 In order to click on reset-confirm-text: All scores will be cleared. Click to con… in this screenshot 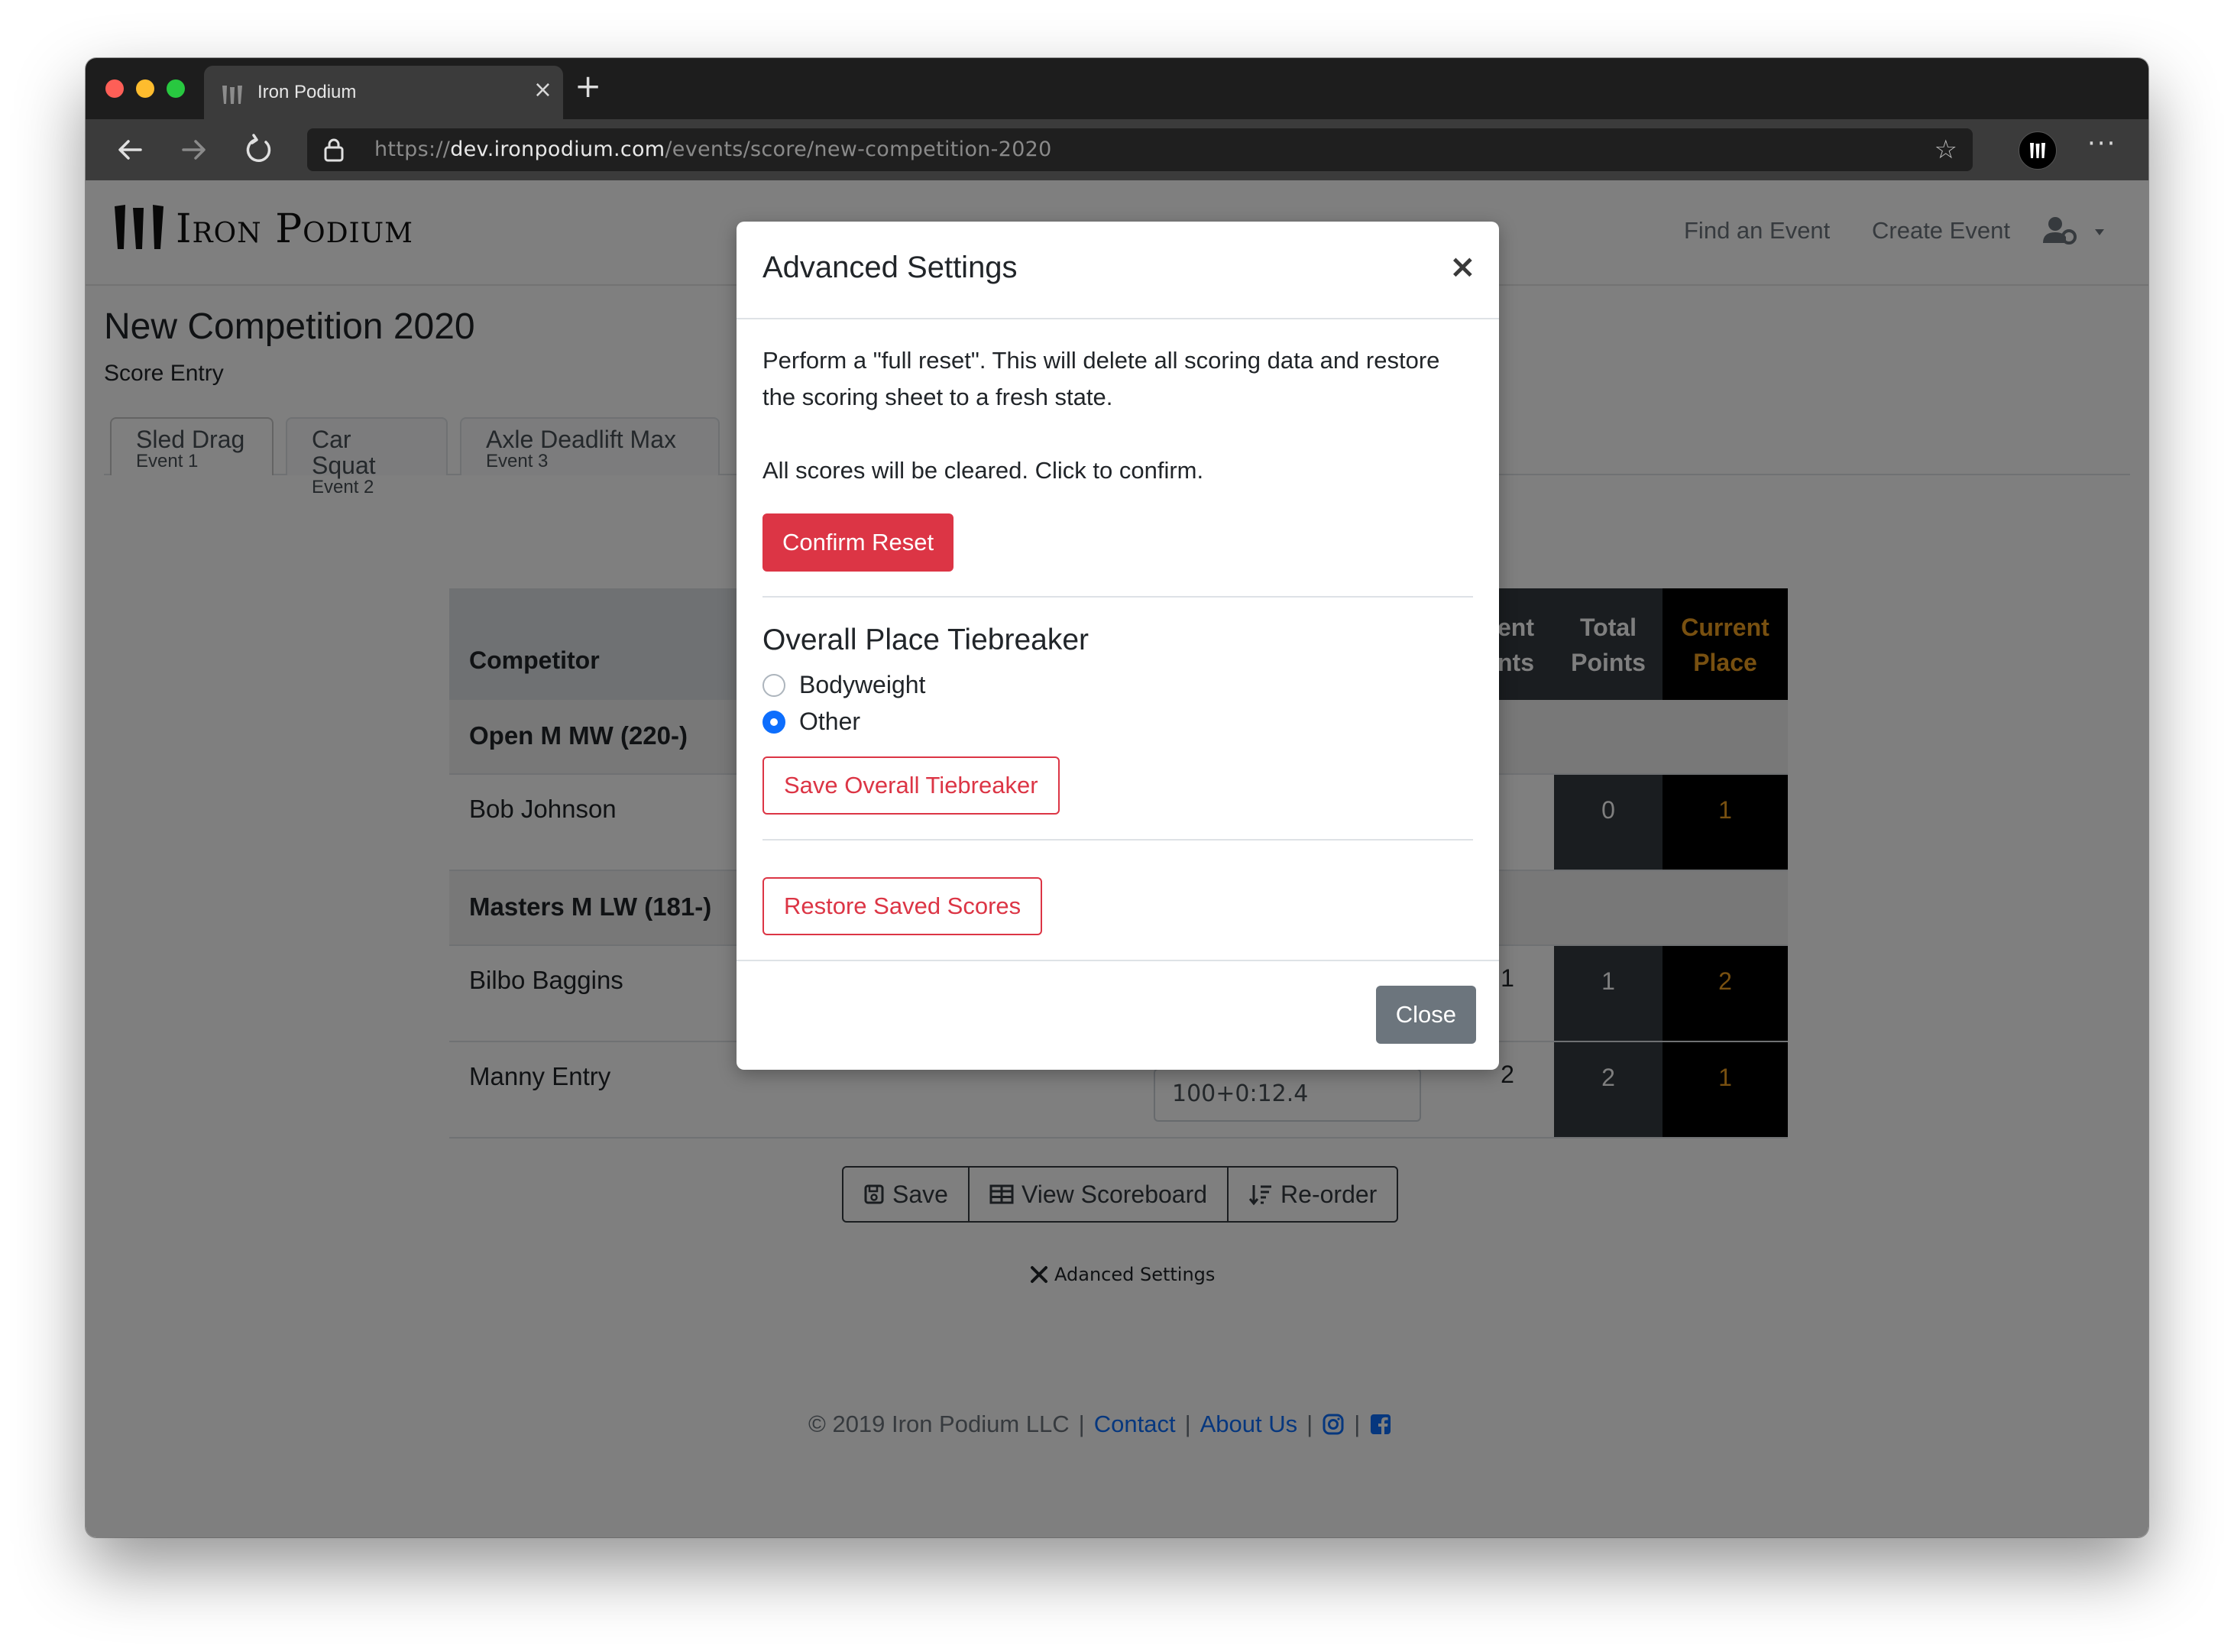, I will do `click(983, 470)`.